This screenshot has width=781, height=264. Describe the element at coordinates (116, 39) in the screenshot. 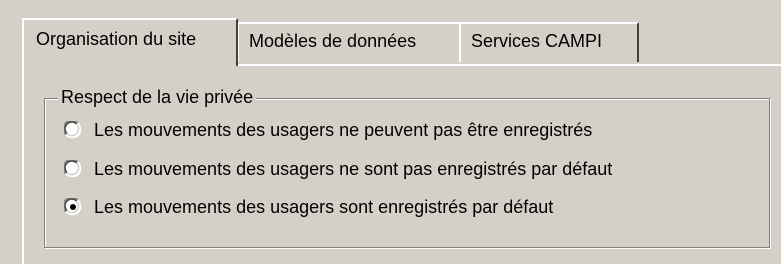

I see `tab-label: Organisation du site` at that location.